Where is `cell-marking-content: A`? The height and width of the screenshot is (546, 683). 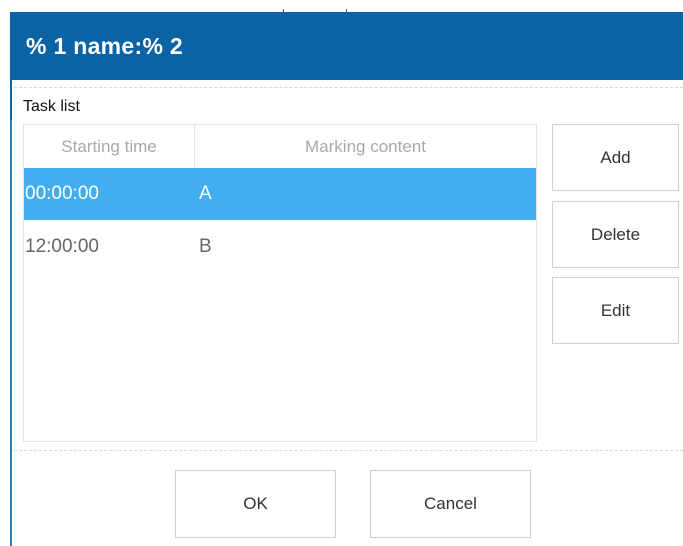 cell-marking-content: A is located at coordinates (205, 193).